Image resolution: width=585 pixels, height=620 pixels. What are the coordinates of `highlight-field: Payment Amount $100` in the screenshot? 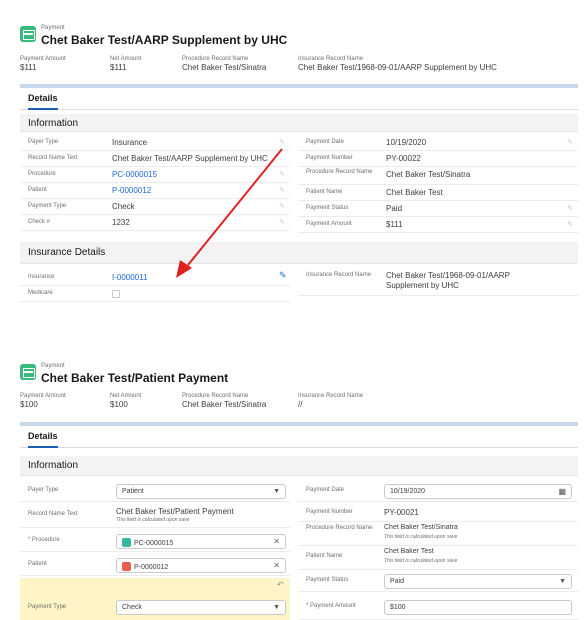 It's located at (43, 401).